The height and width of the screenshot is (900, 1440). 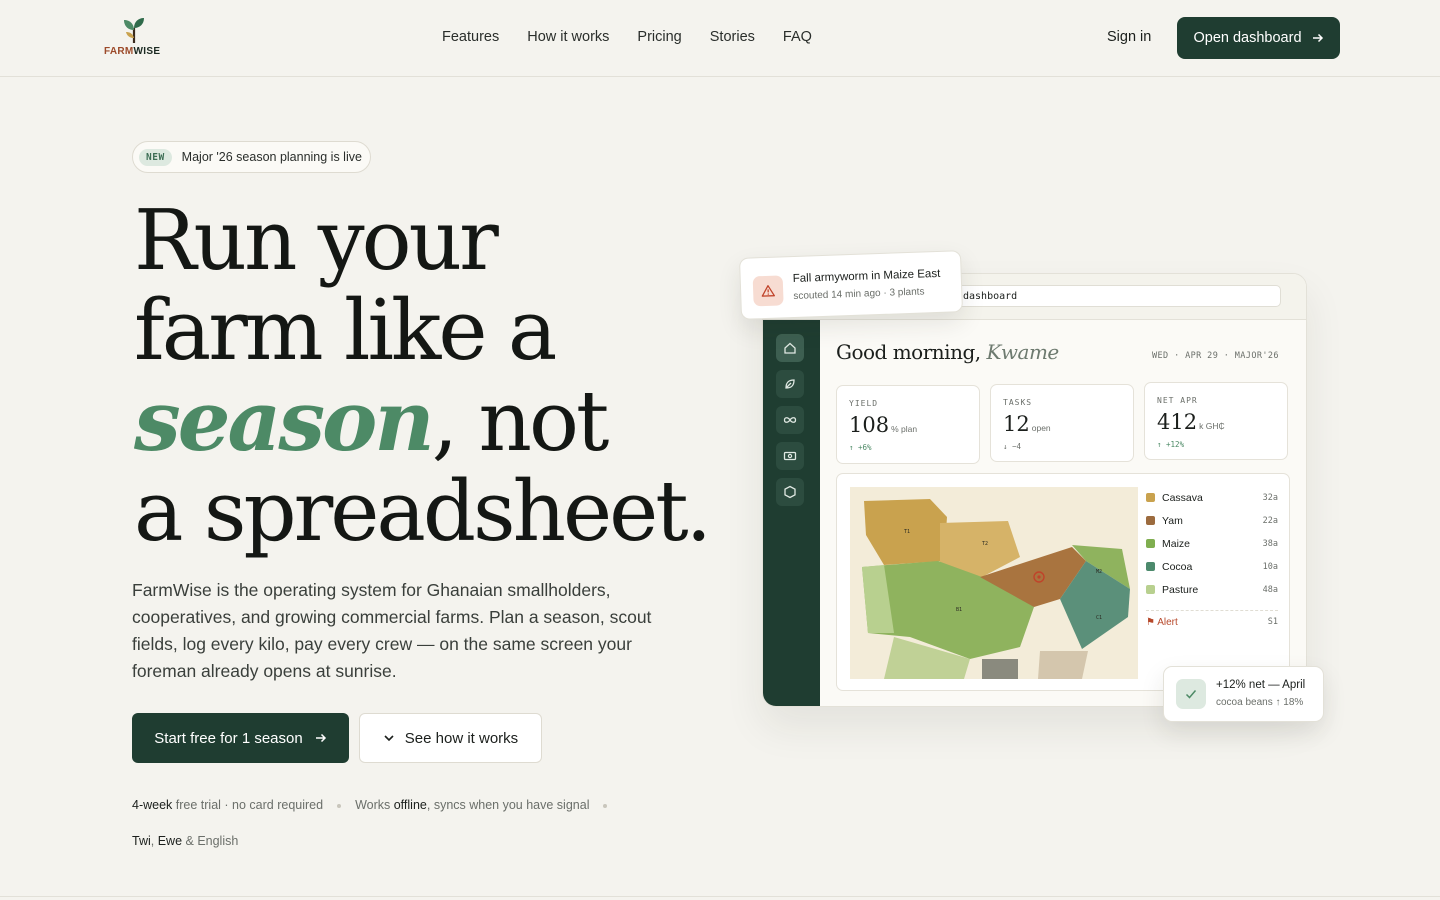 What do you see at coordinates (1000, 669) in the screenshot?
I see `farm-building` at bounding box center [1000, 669].